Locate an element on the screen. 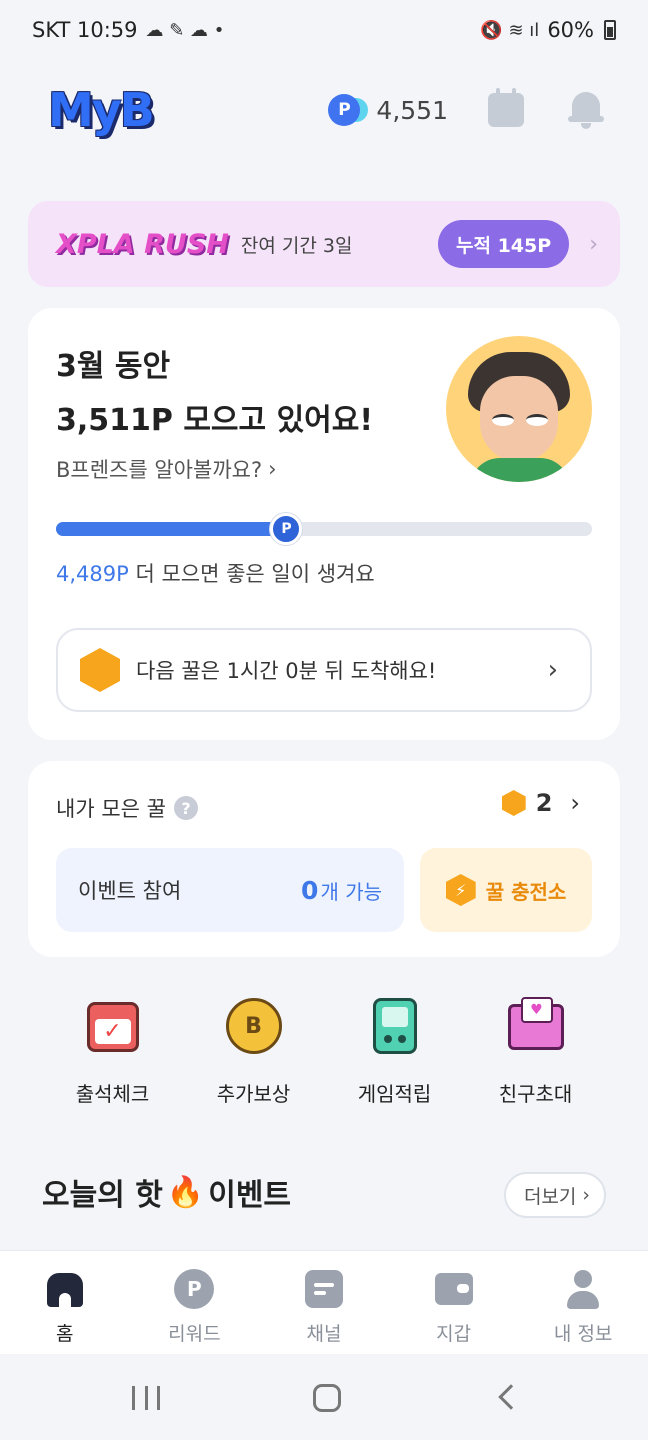 The image size is (648, 1440). nav-label: 리워드 is located at coordinates (194, 1334).